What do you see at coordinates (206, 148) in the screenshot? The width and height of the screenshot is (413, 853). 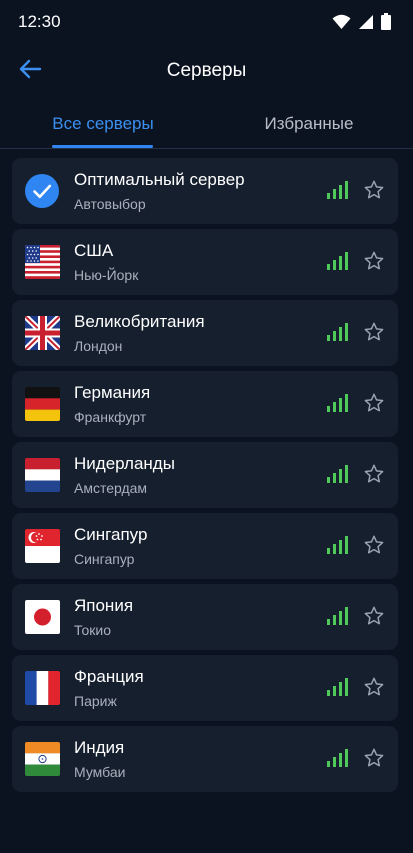 I see `tab-divider` at bounding box center [206, 148].